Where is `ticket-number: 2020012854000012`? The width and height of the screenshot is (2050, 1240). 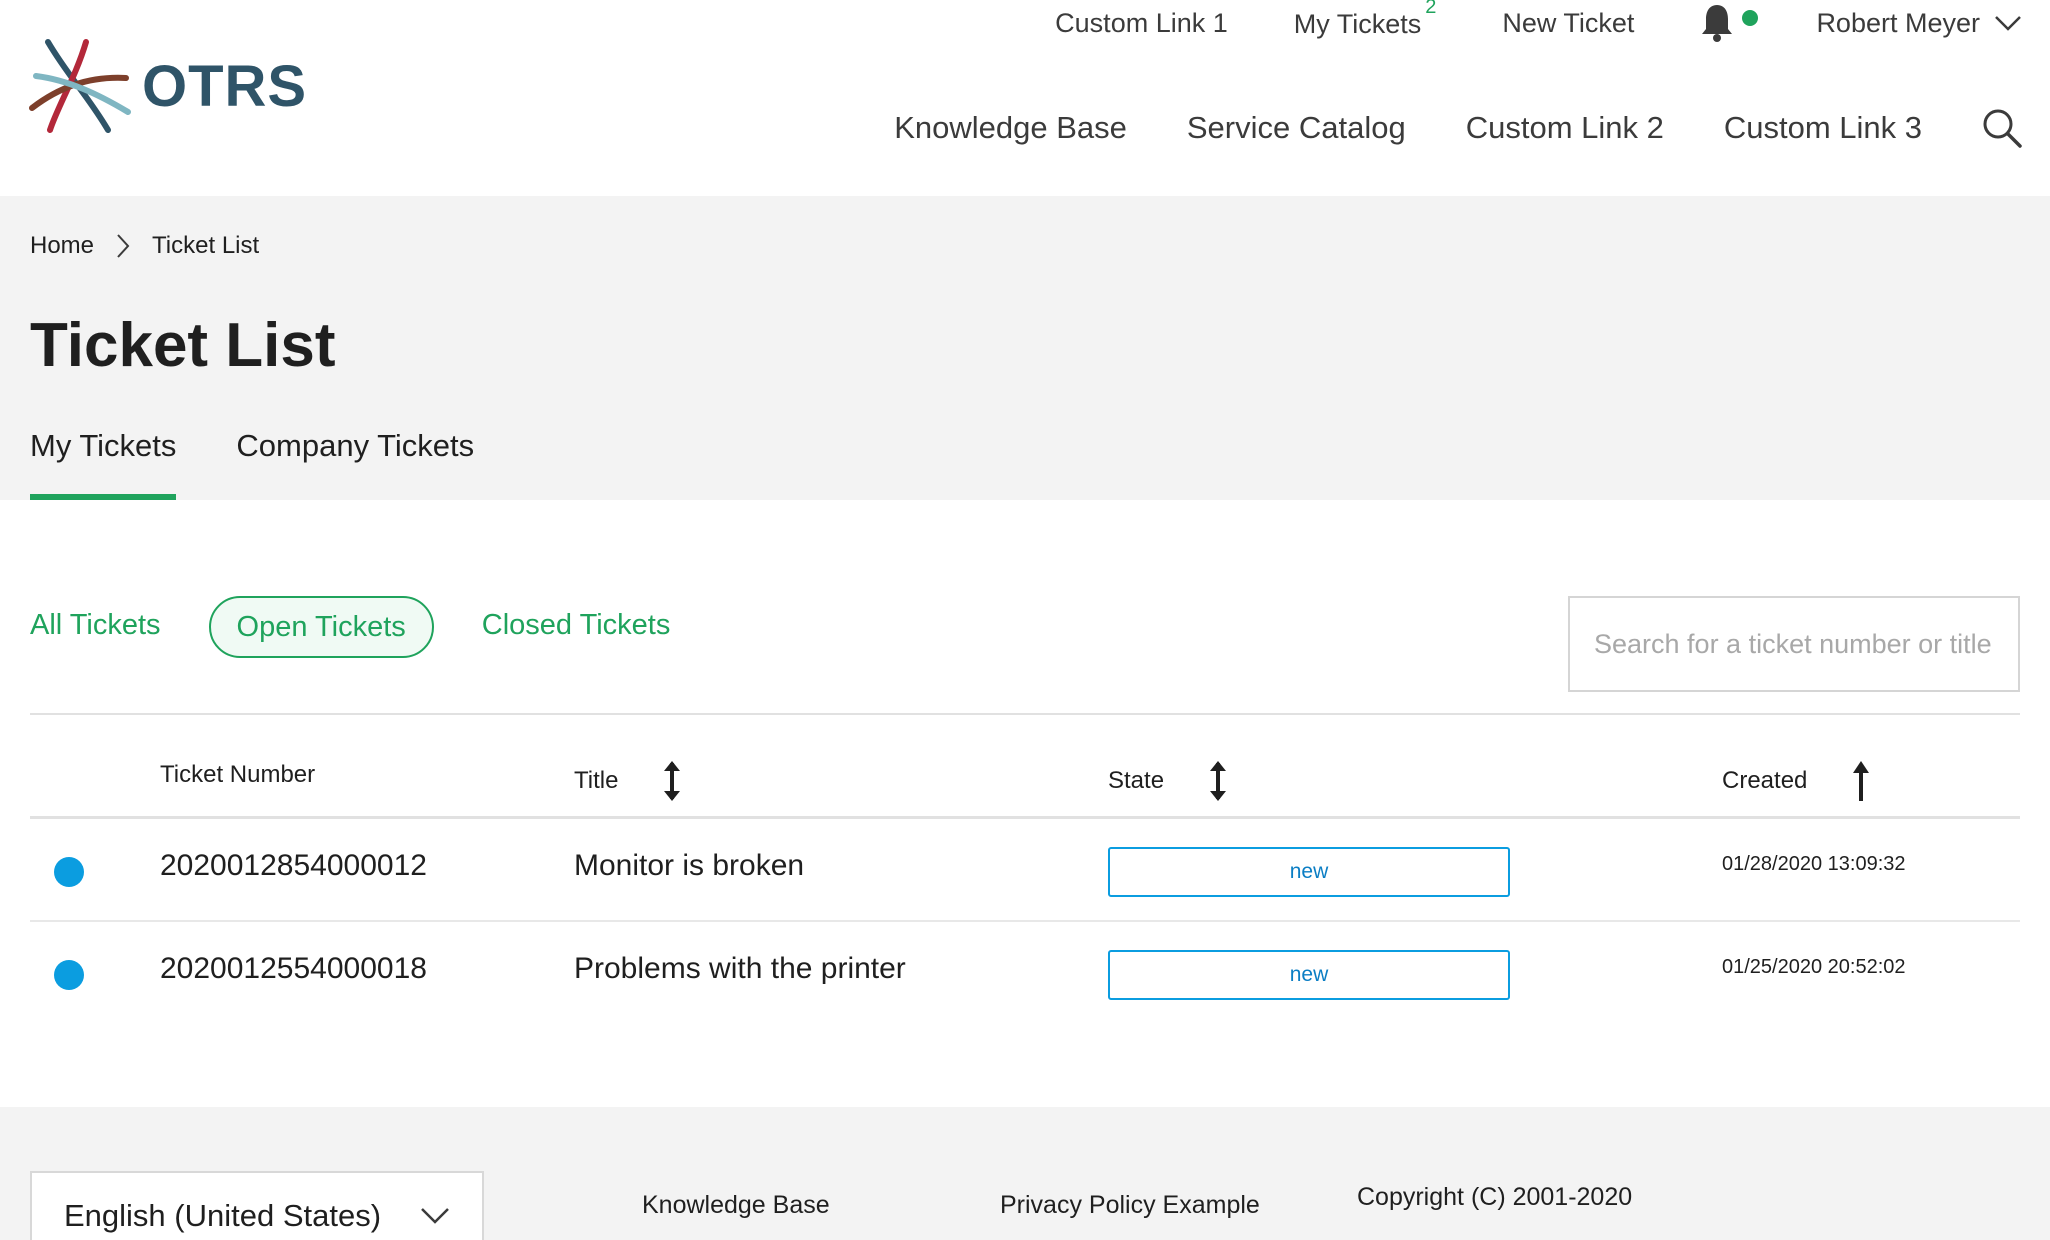 ticket-number: 2020012854000012 is located at coordinates (293, 866).